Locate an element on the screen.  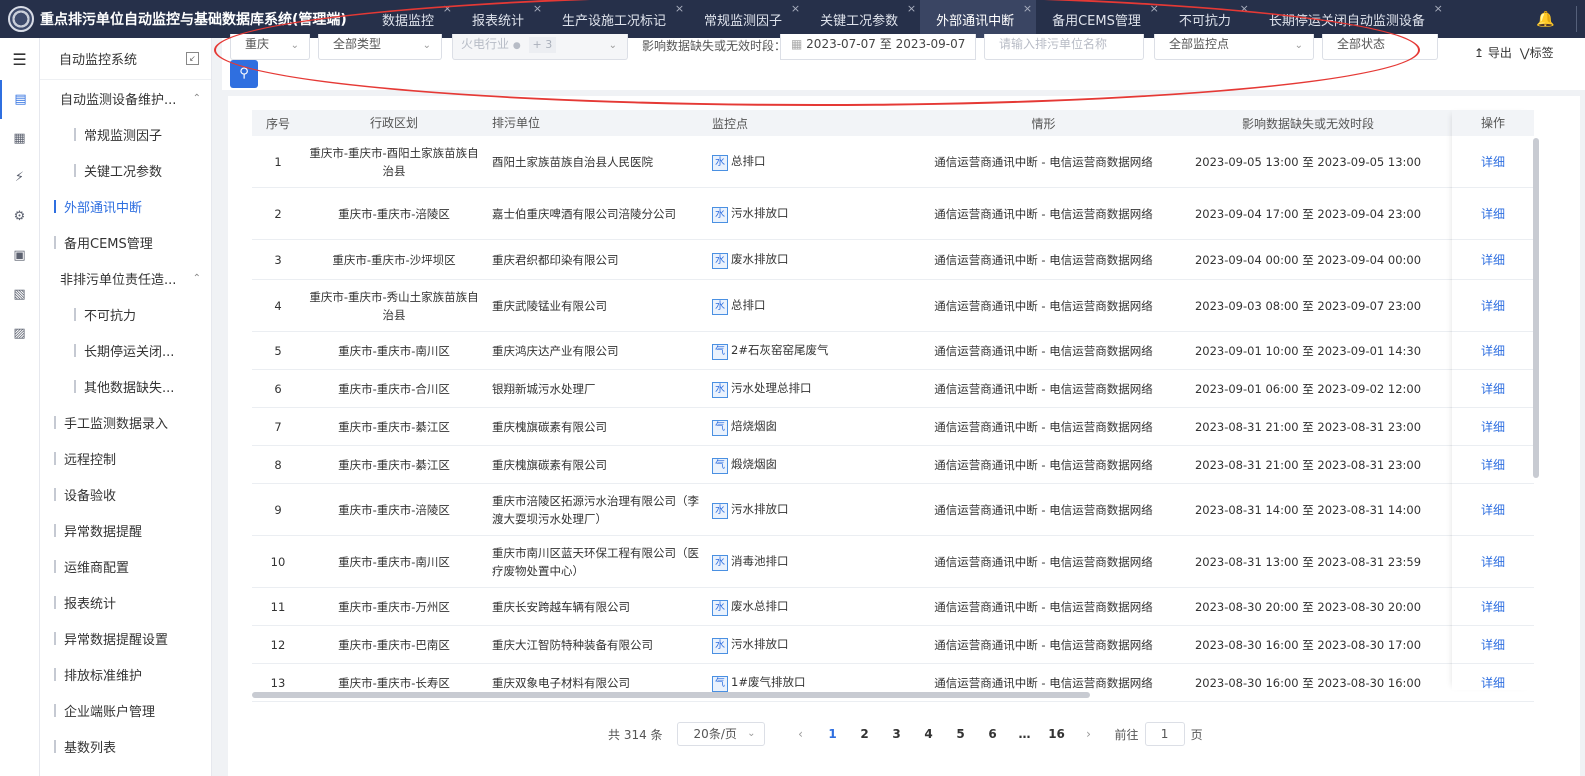
tab-item: 不可抗力 × is located at coordinates (1208, 19).